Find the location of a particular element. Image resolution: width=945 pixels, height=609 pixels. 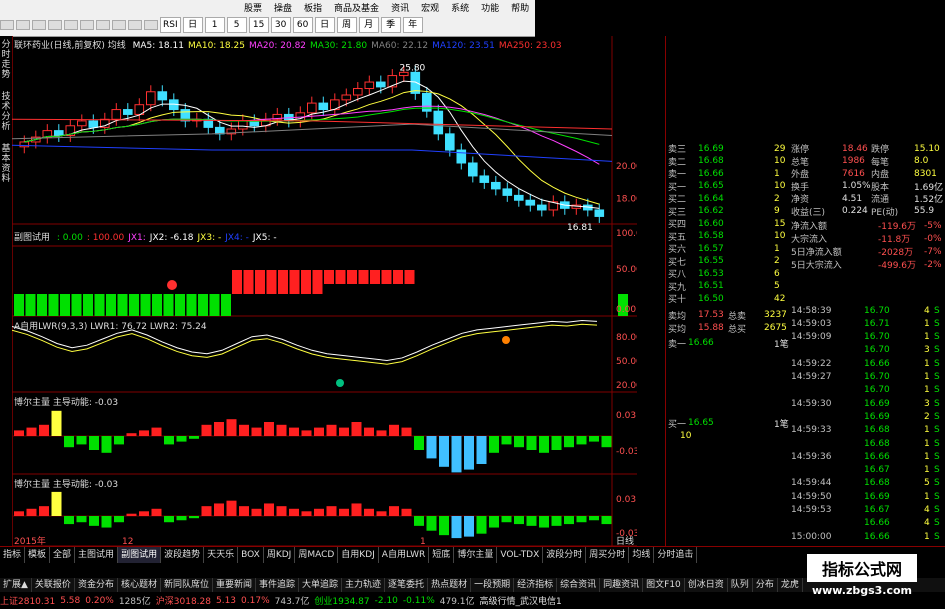

ext-tab-17: 队列 is located at coordinates (740, 585).